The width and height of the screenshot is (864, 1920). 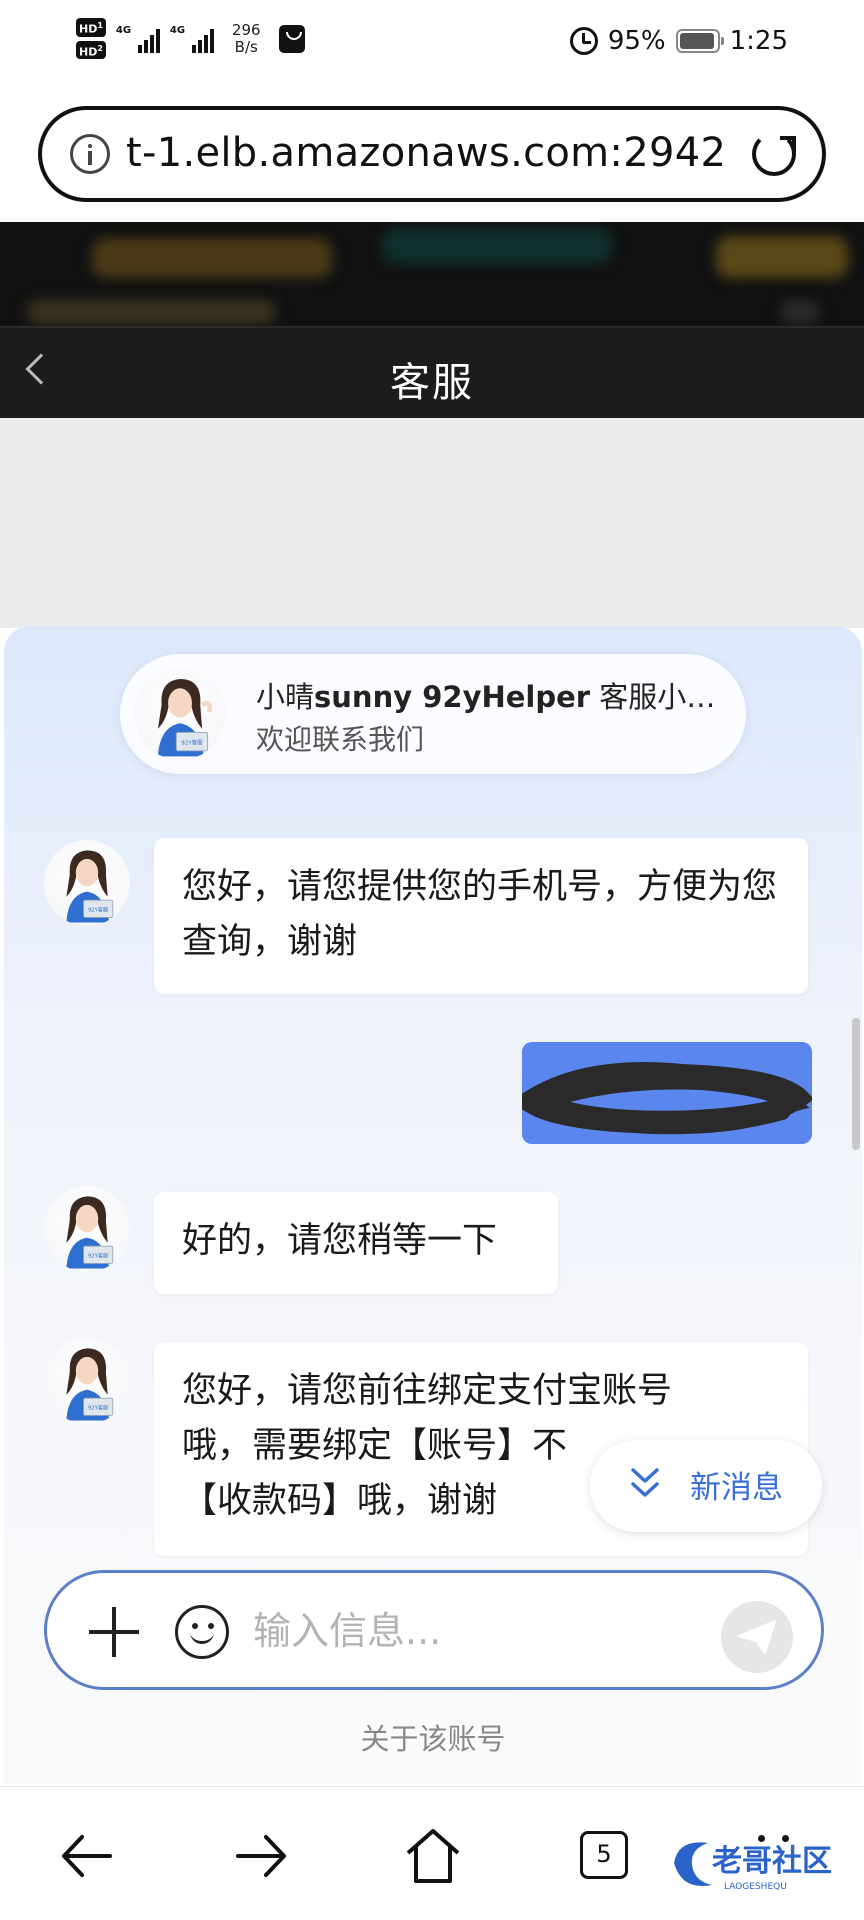 What do you see at coordinates (114, 1632) in the screenshot?
I see `plus-icon` at bounding box center [114, 1632].